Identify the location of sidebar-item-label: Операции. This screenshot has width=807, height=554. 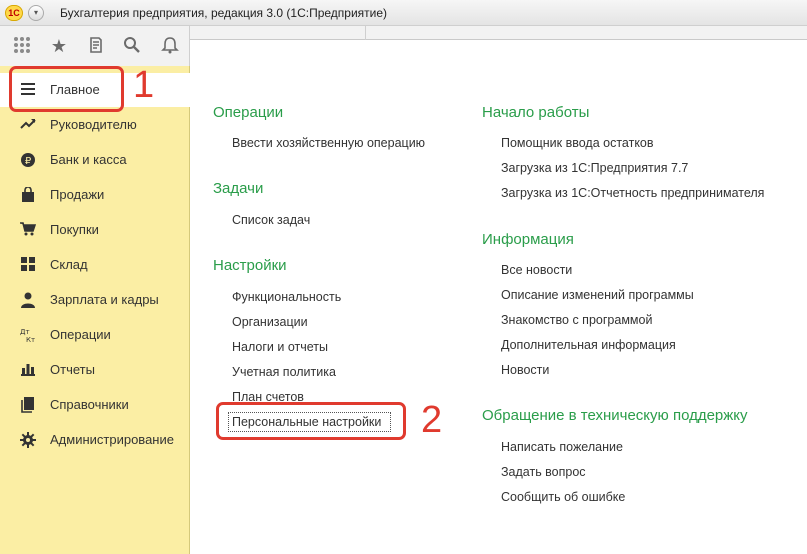
(80, 334).